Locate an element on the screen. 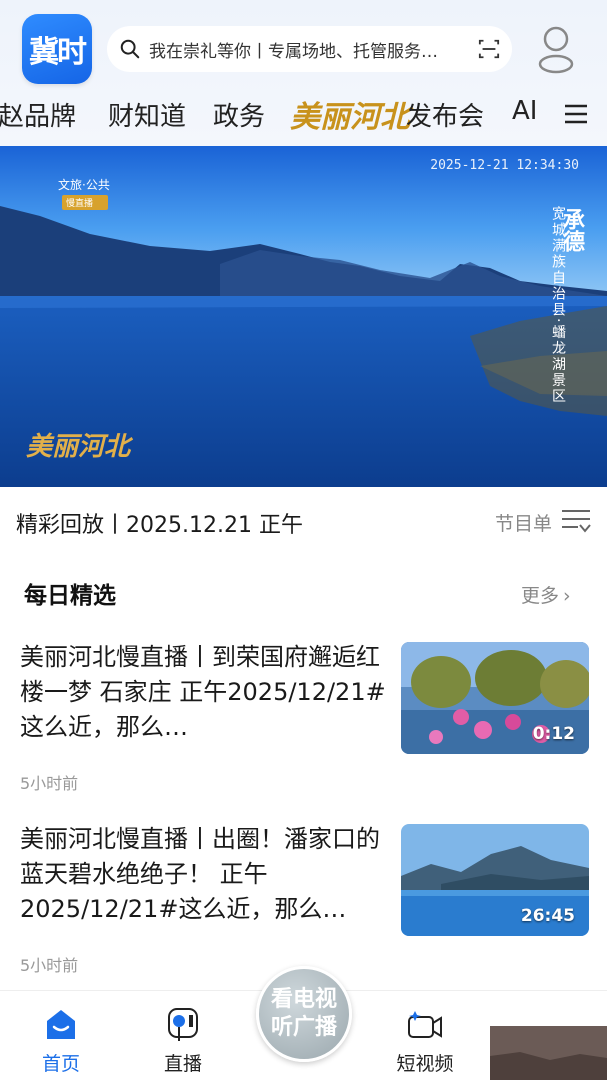  section-title-daily: 每日精选 is located at coordinates (70, 596).